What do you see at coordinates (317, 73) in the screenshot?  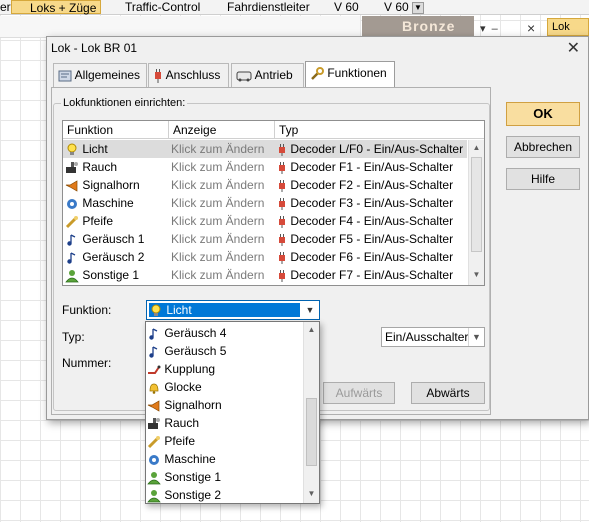 I see `wrench-icon` at bounding box center [317, 73].